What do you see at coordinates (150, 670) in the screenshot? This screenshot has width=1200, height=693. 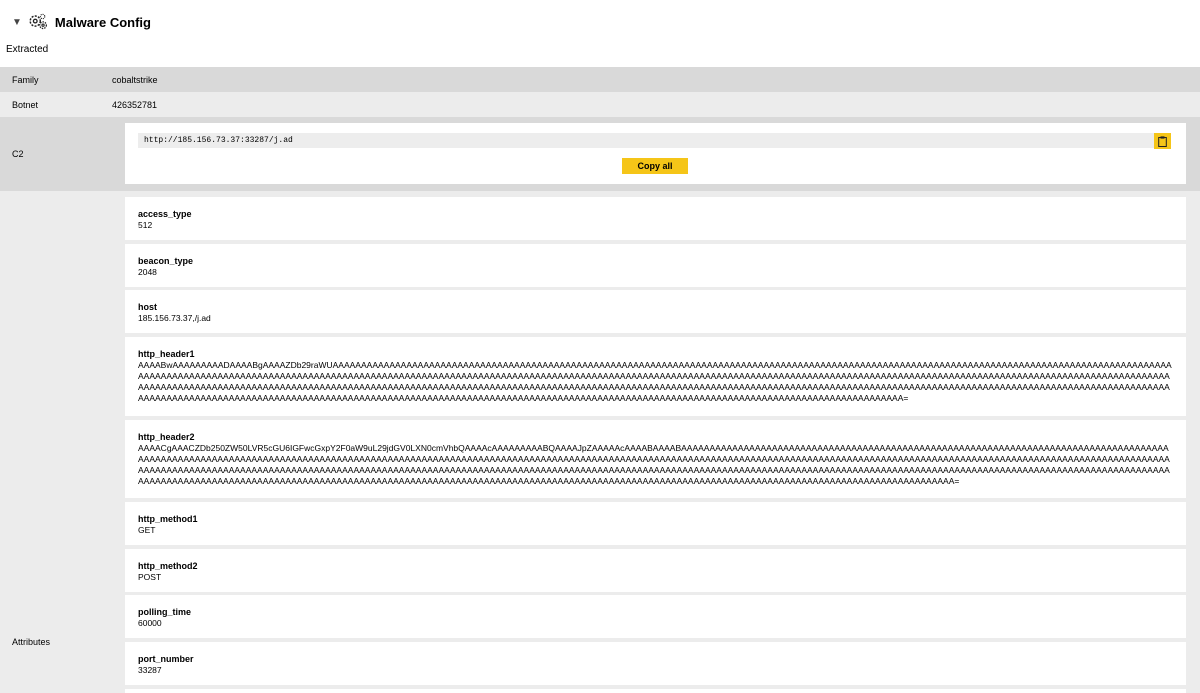 I see `attr-value: 33287` at bounding box center [150, 670].